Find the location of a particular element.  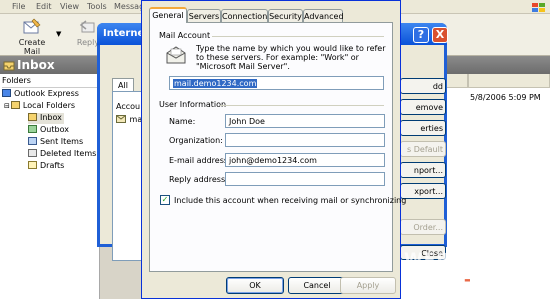

set-default-button: s Default is located at coordinates (423, 149).